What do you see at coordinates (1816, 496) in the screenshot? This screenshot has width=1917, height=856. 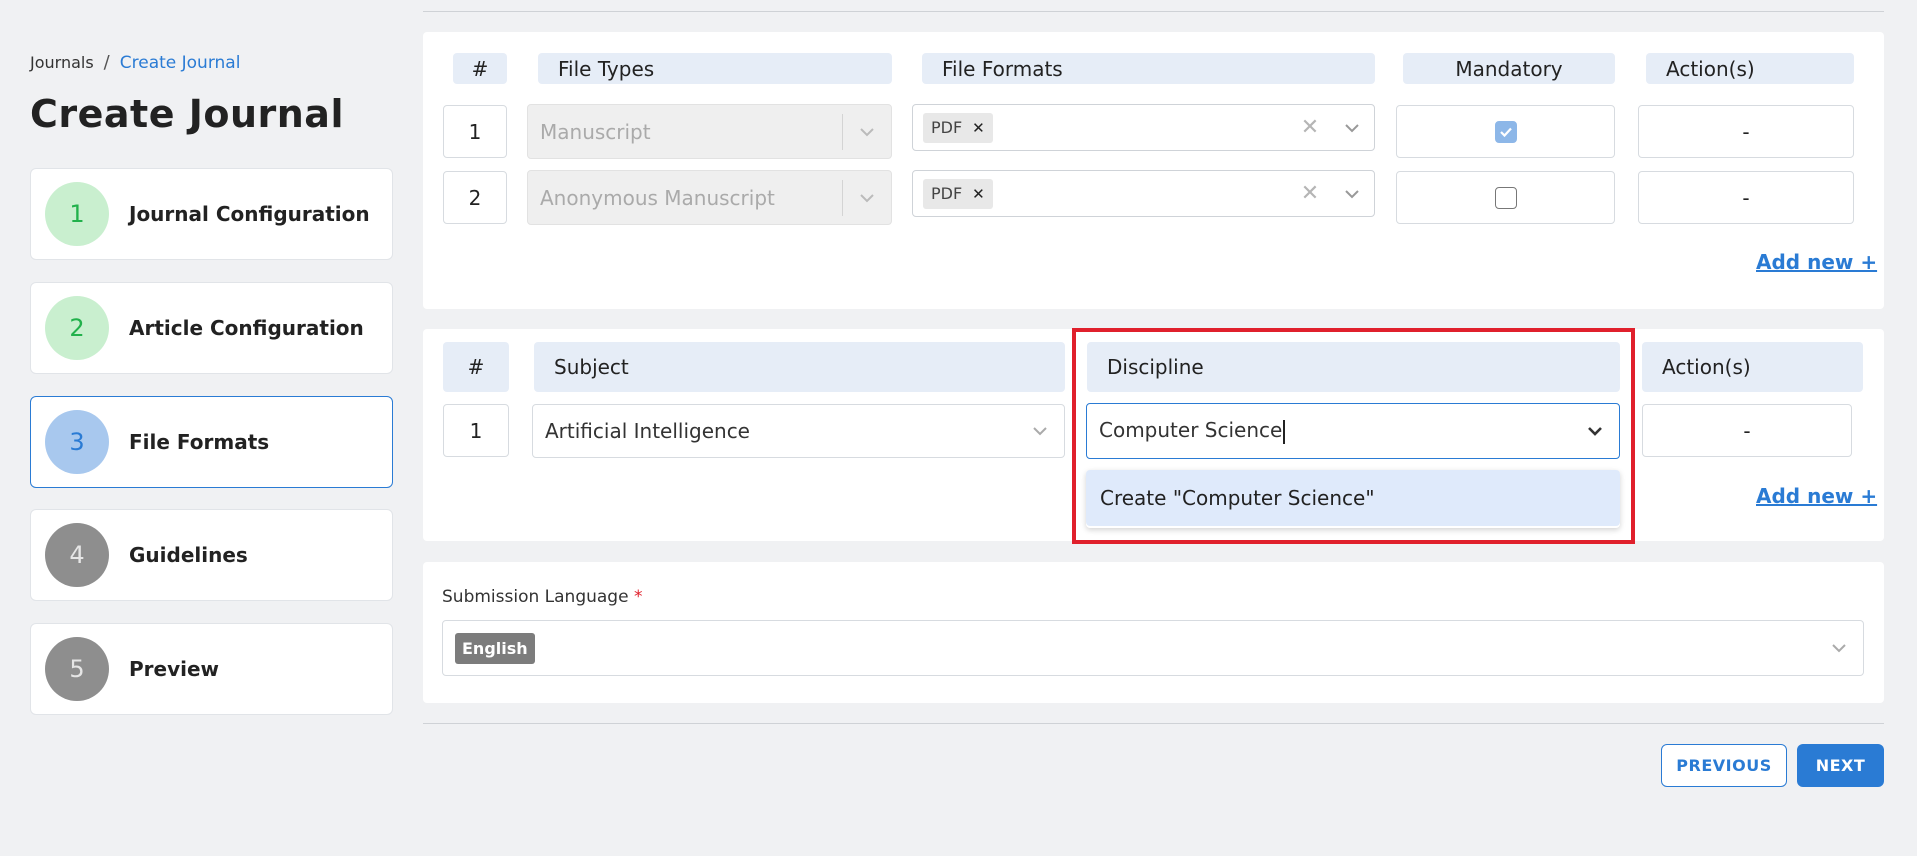 I see `add-new-subject-link: Add new +` at bounding box center [1816, 496].